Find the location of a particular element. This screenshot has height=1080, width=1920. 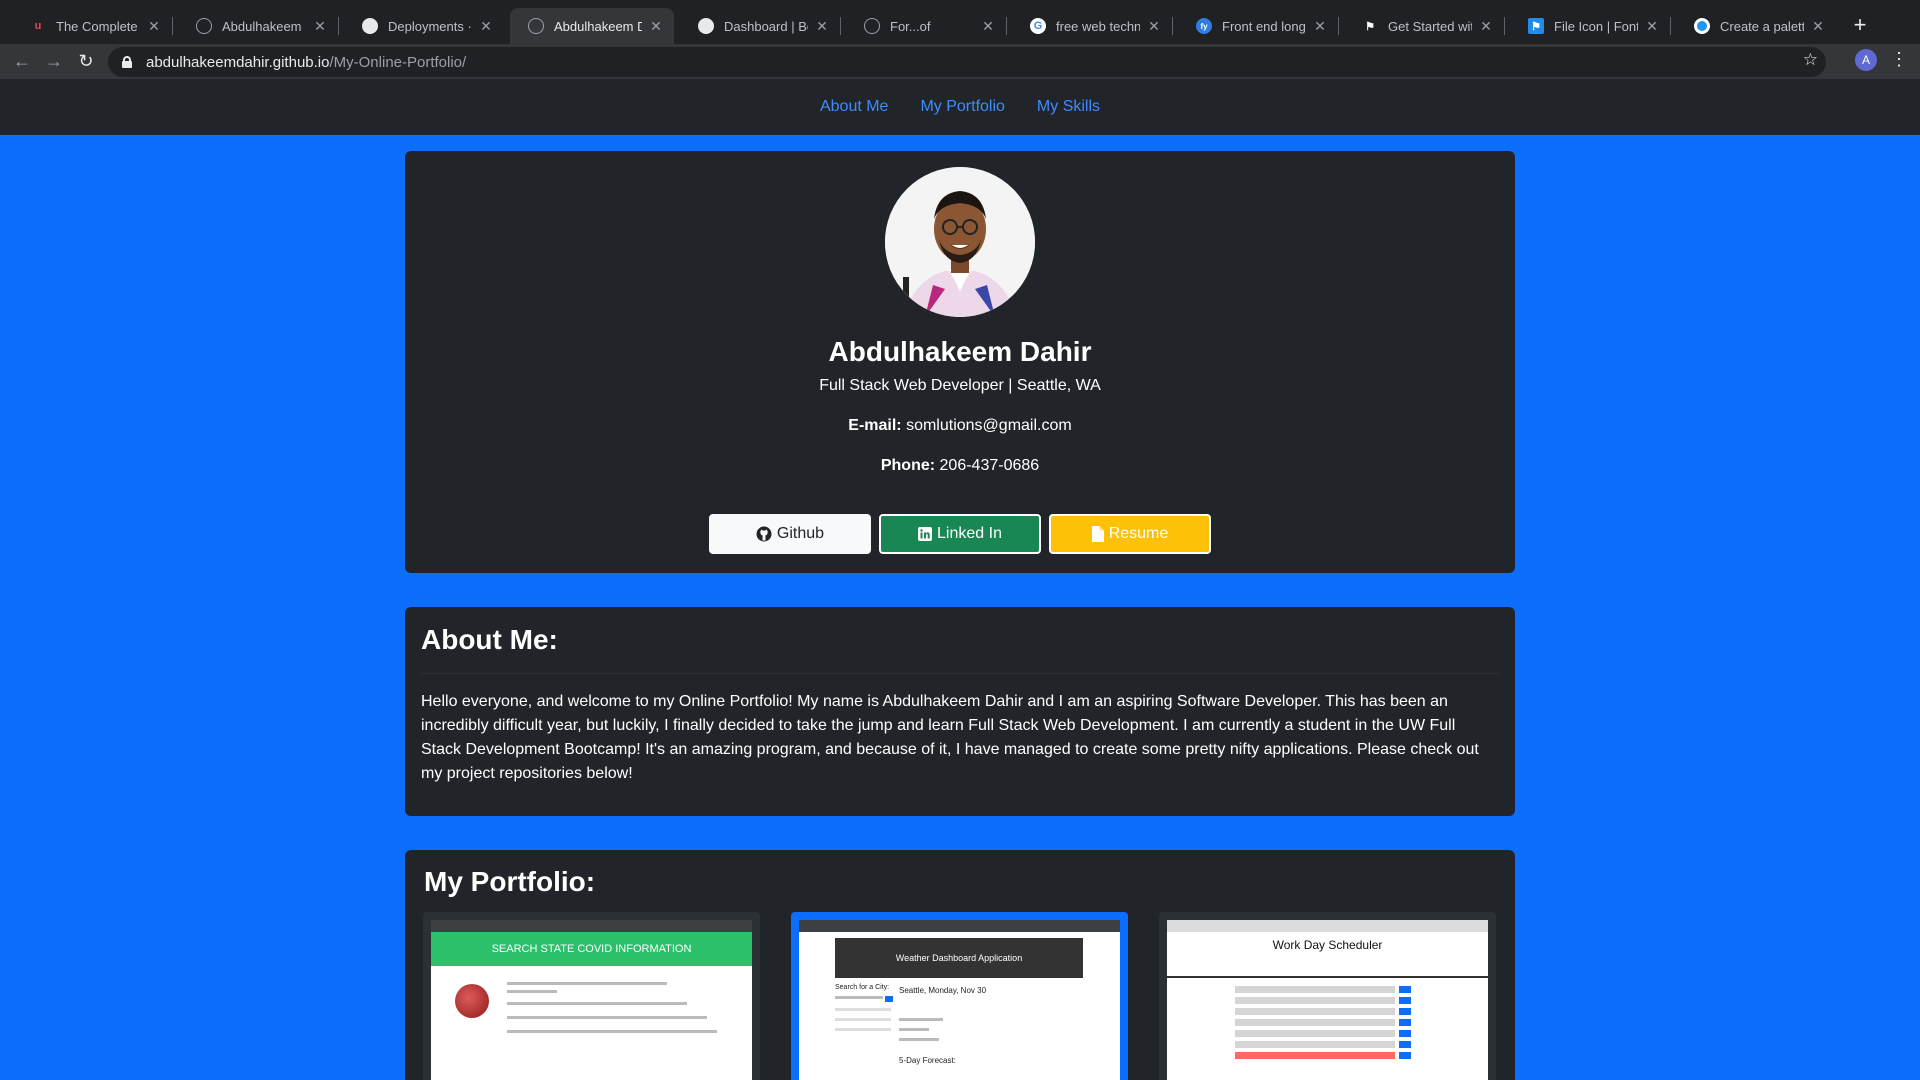

browser-tab: ⚑ Get Started with Font Awesome ✕ is located at coordinates (1424, 26).